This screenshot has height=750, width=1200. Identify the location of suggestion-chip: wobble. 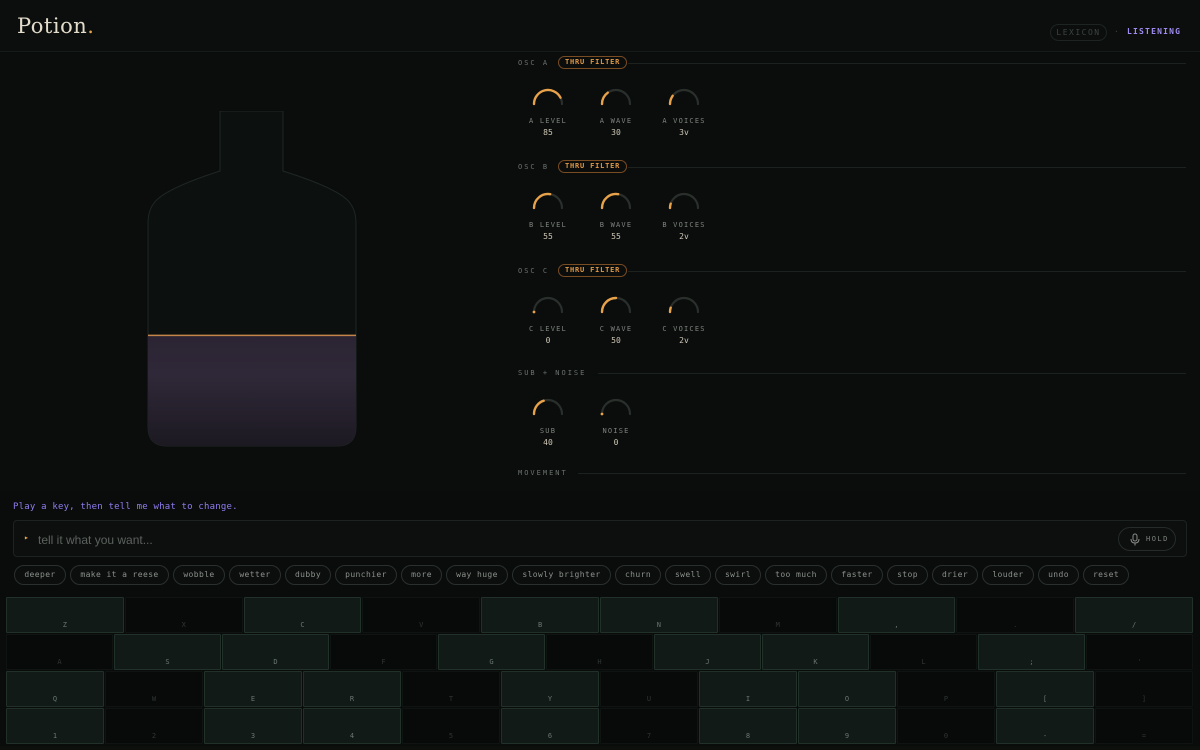
(199, 575).